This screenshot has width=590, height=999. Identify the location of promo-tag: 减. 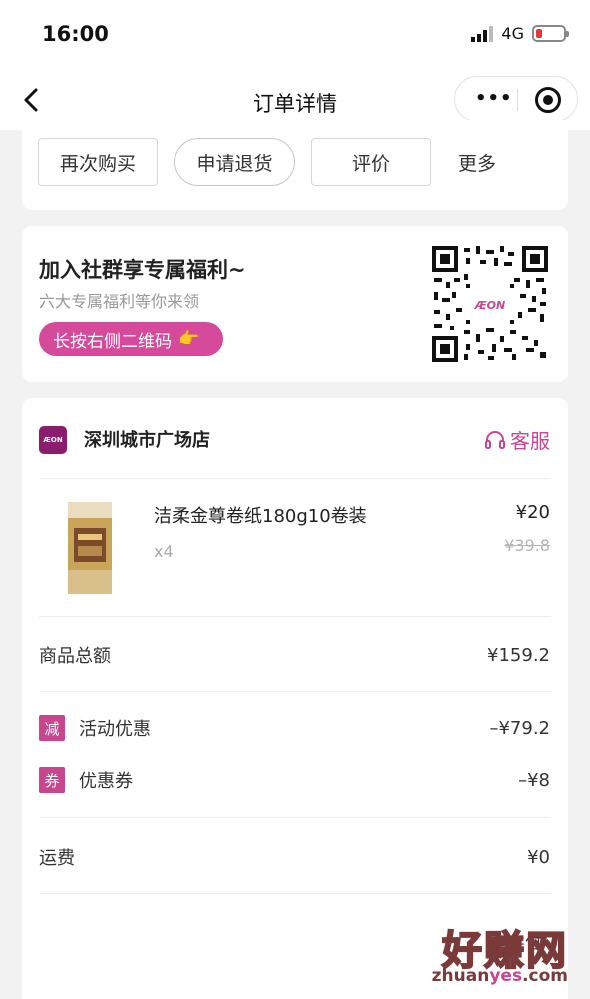
(52, 728).